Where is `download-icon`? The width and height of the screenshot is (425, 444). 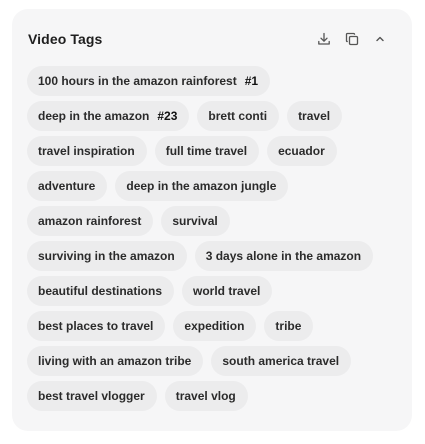
download-icon is located at coordinates (324, 39).